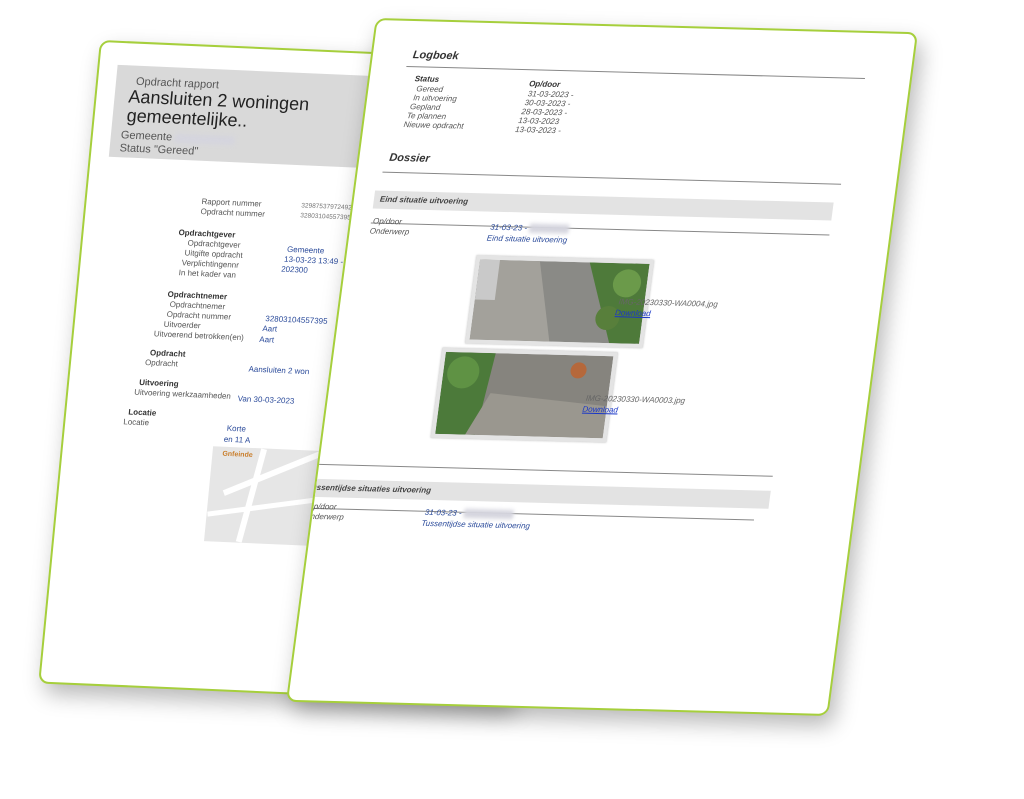  Describe the element at coordinates (294, 269) in the screenshot. I see `verplichting-value: 202300` at that location.